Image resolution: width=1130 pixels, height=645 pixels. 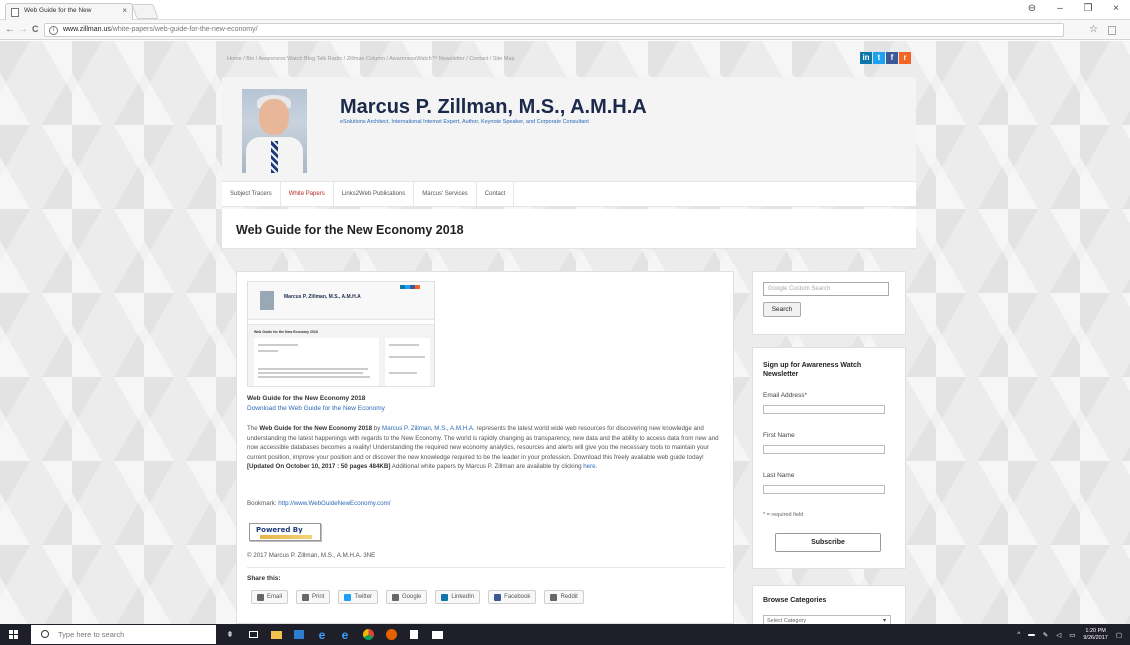 What do you see at coordinates (1032, 10) in the screenshot?
I see `account-icon: ⊖` at bounding box center [1032, 10].